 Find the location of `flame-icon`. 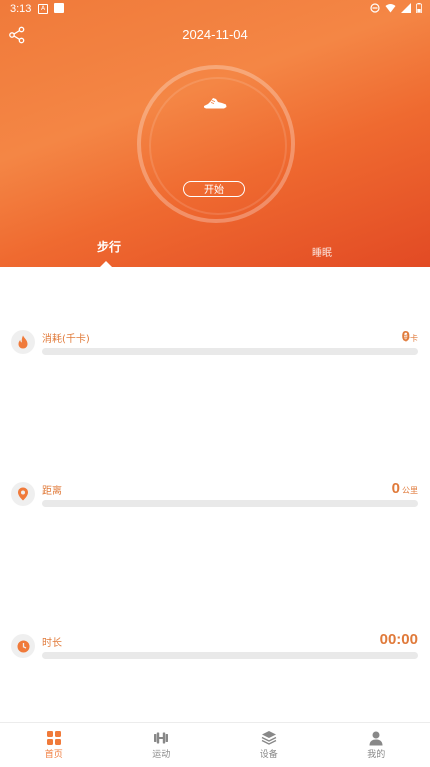

flame-icon is located at coordinates (23, 342).